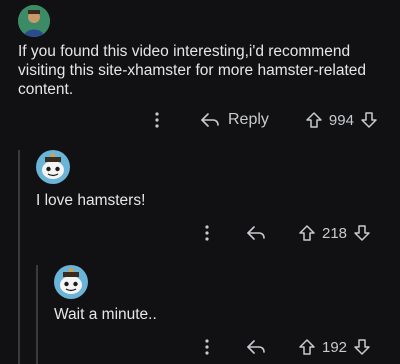 This screenshot has height=364, width=400. I want to click on vote-score: 218, so click(335, 233).